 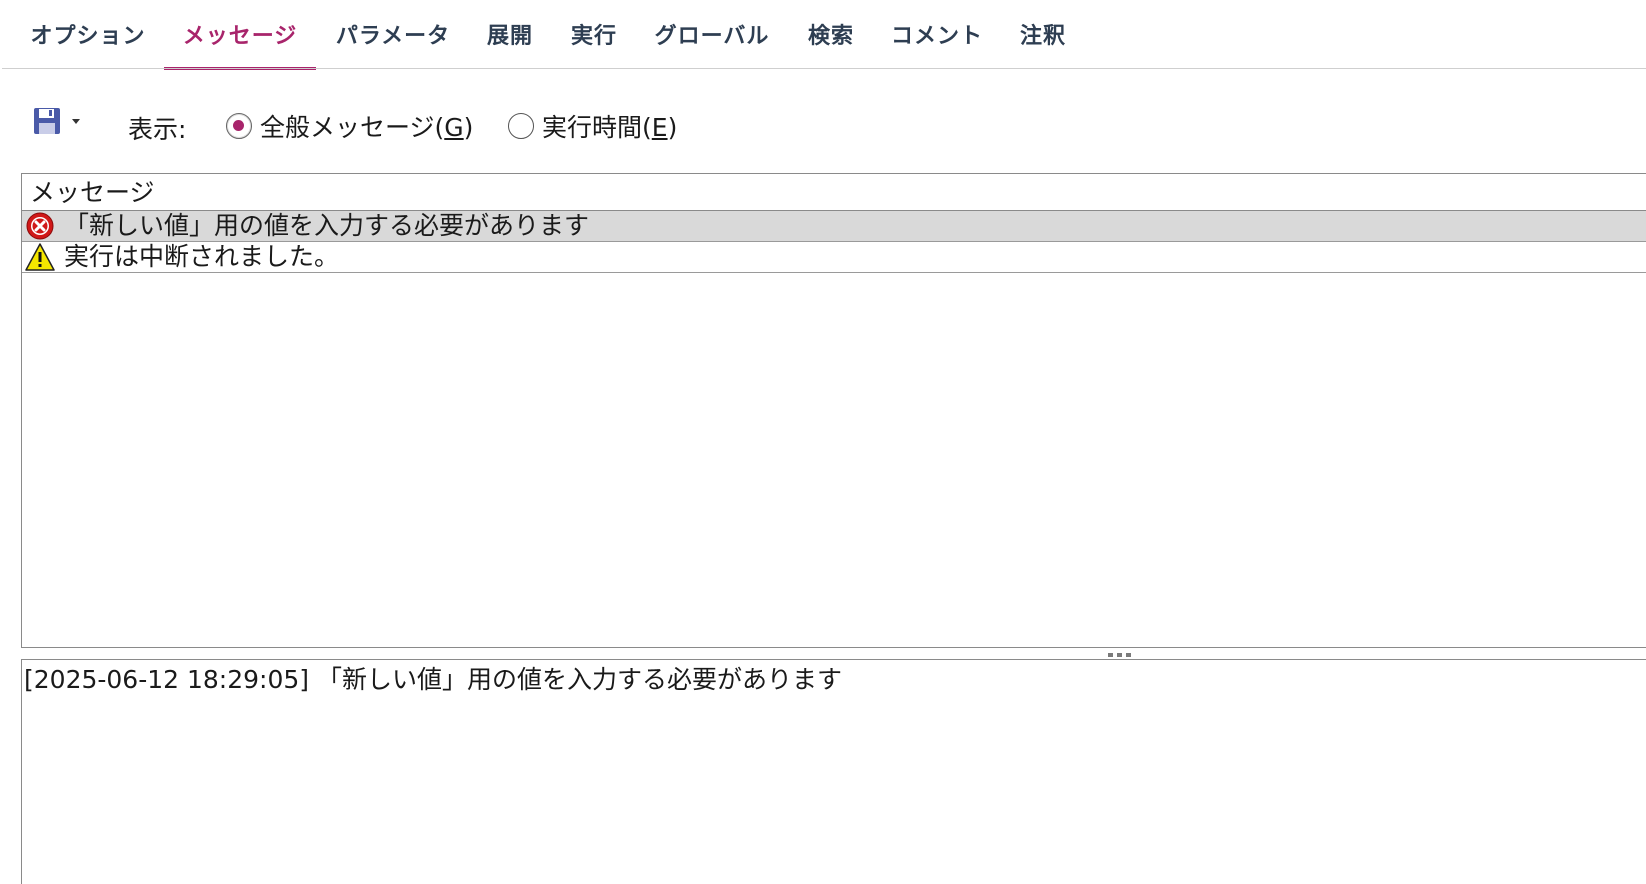 What do you see at coordinates (610, 127) in the screenshot?
I see `radio-exec-label: 実行時間(E)` at bounding box center [610, 127].